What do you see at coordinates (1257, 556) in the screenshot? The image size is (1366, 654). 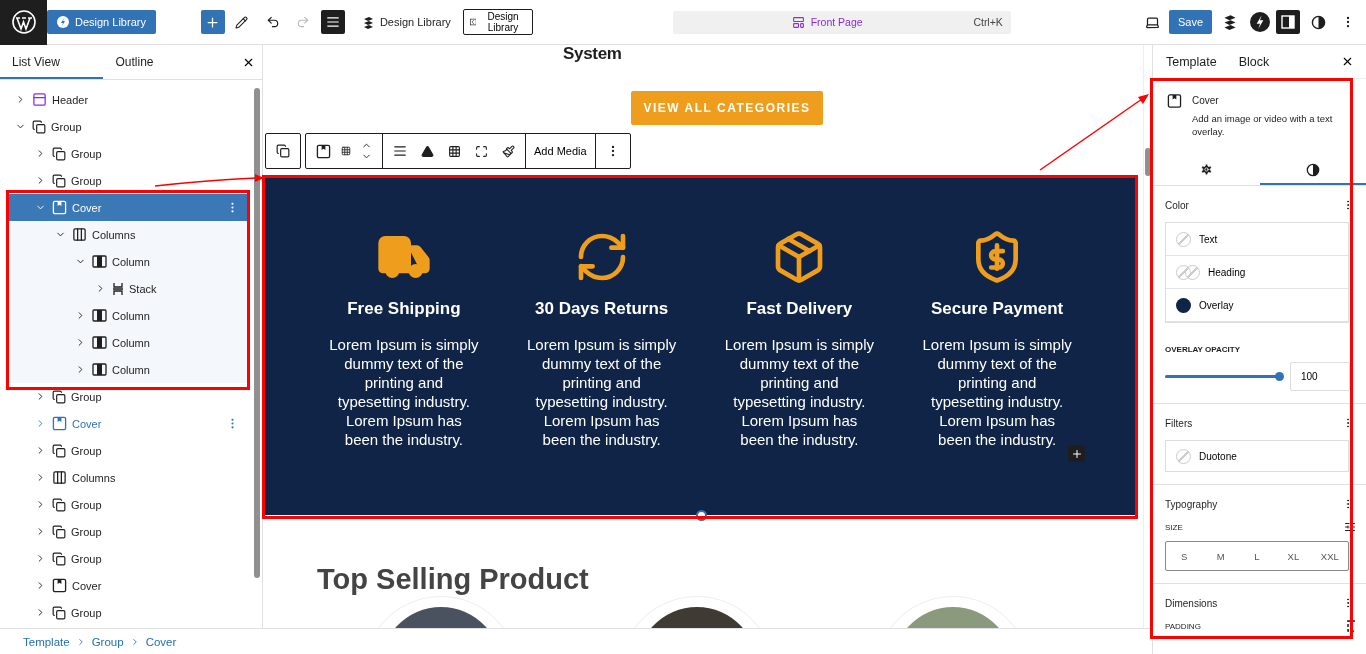 I see `font-size-option: L` at bounding box center [1257, 556].